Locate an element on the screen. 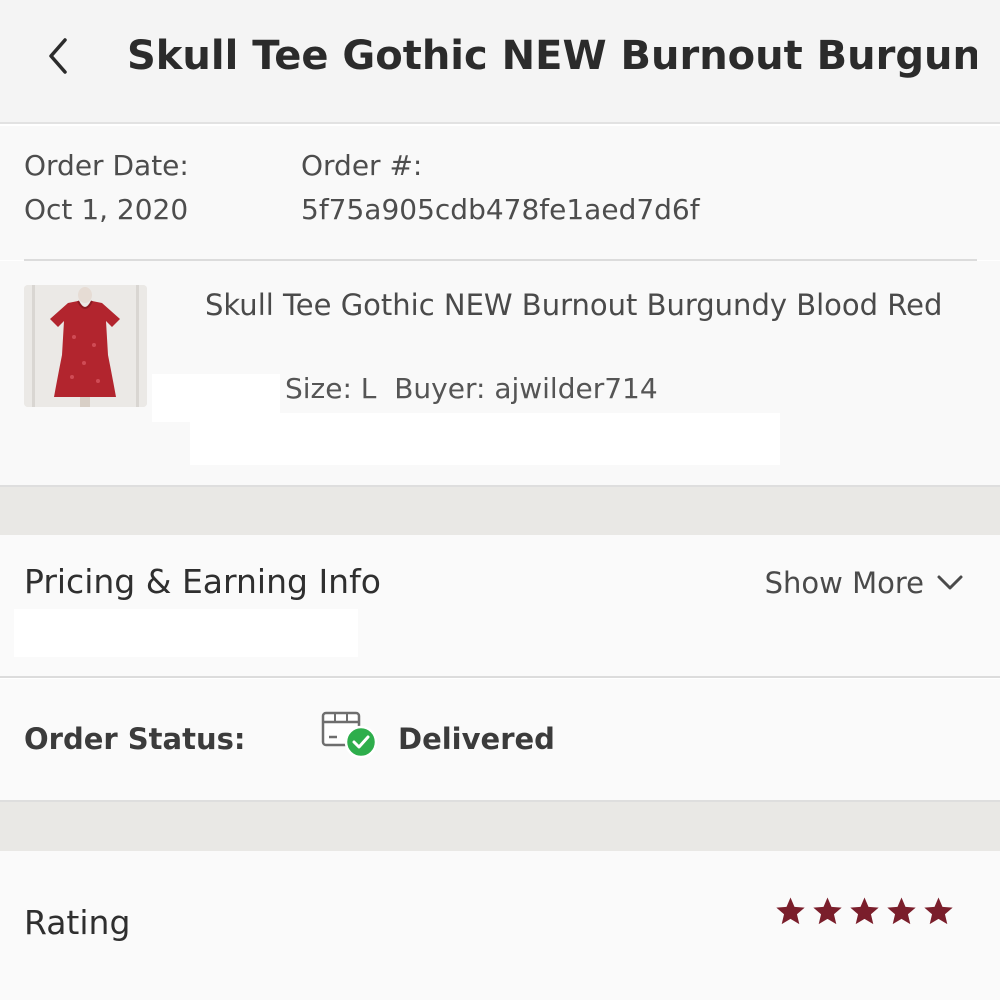 The width and height of the screenshot is (1000, 1000). show-more-label: Show More is located at coordinates (844, 583).